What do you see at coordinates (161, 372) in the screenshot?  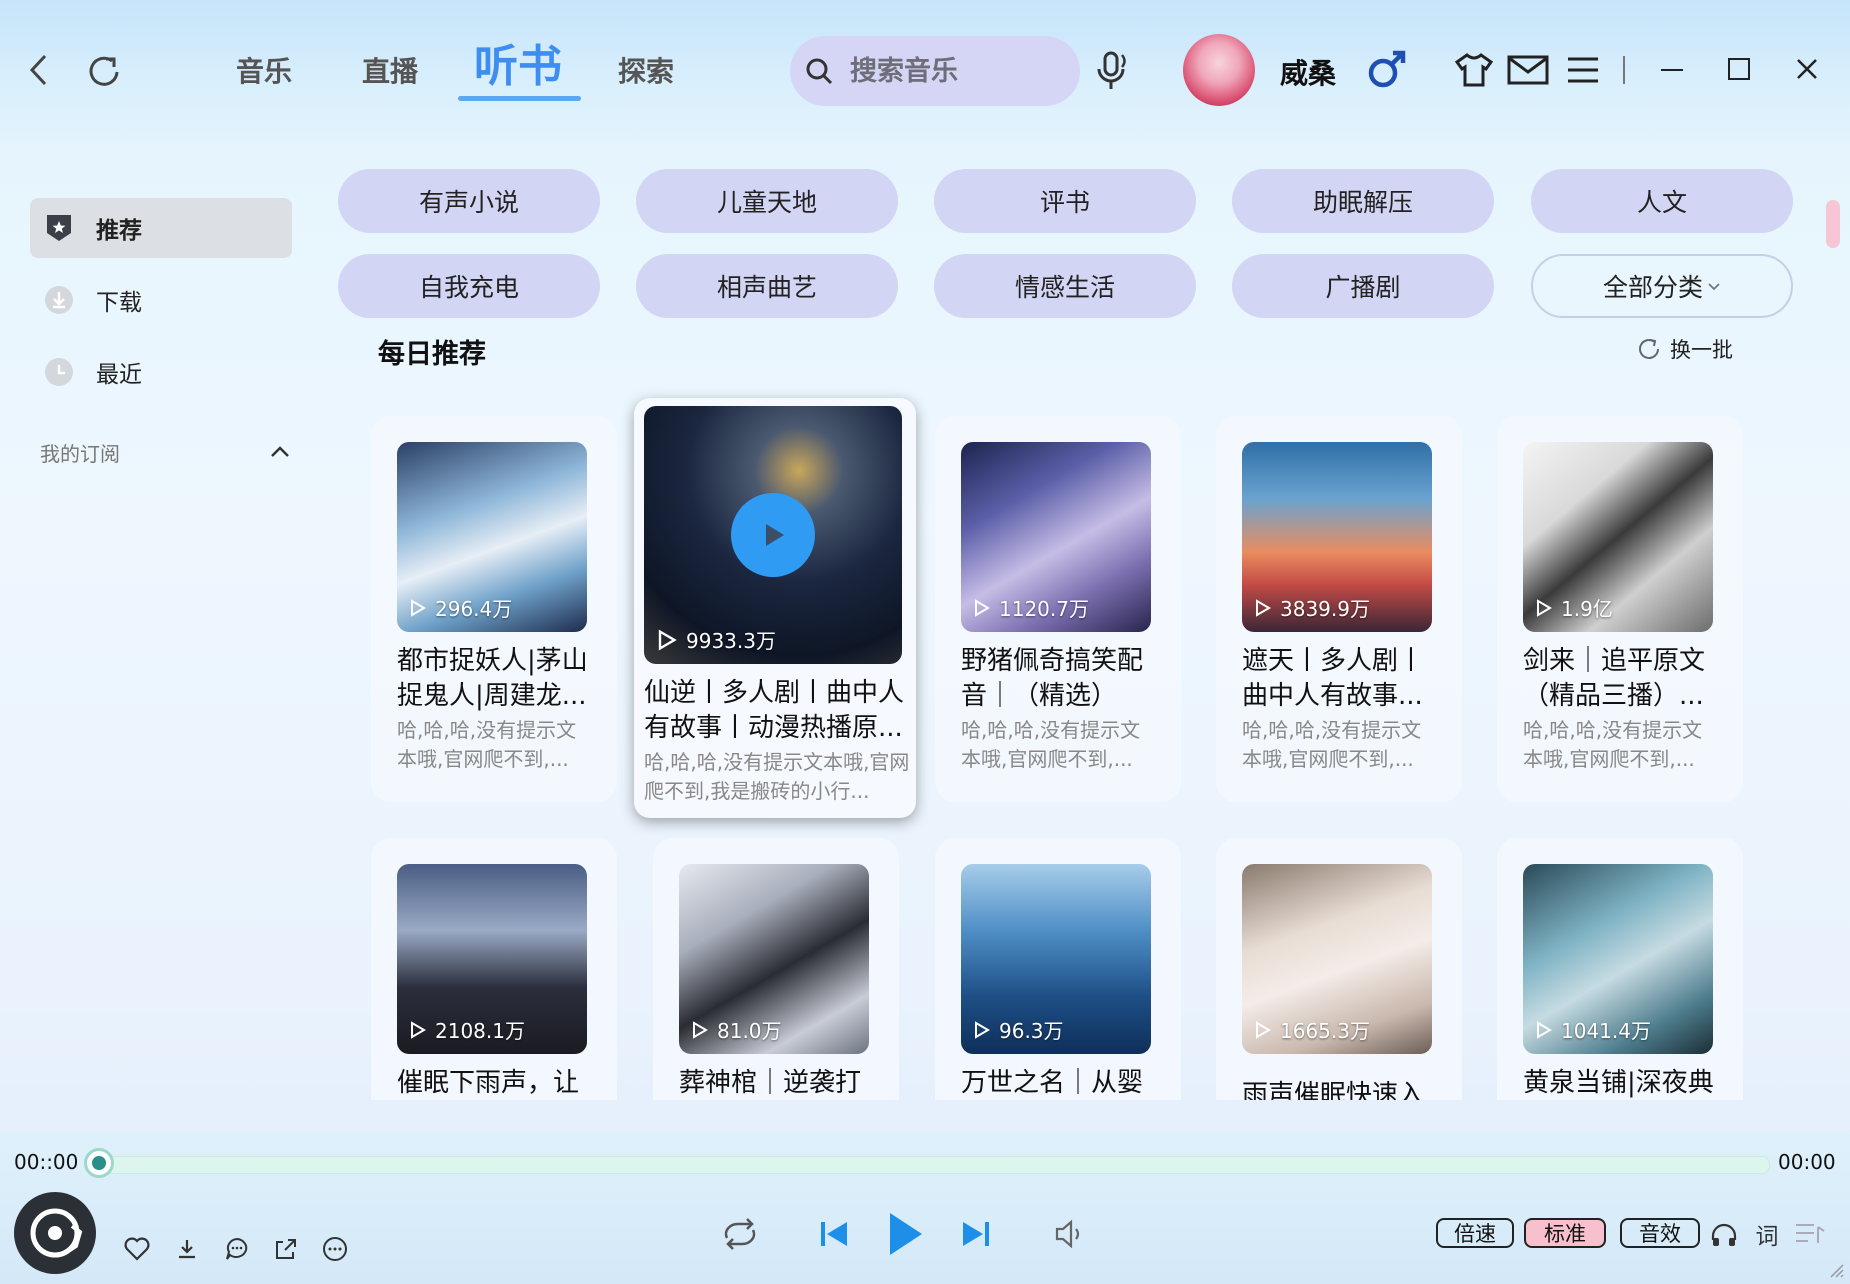 I see `sidebar-item-recent: 最近` at bounding box center [161, 372].